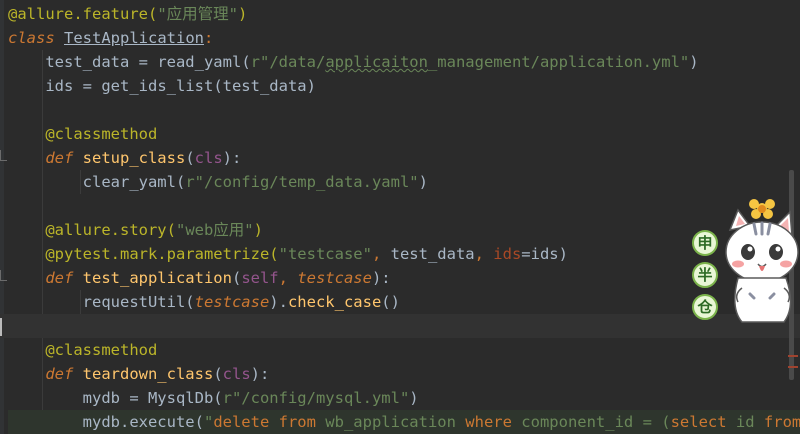 This screenshot has height=434, width=800. Describe the element at coordinates (705, 307) in the screenshot. I see `mascot-badge: 仓` at that location.